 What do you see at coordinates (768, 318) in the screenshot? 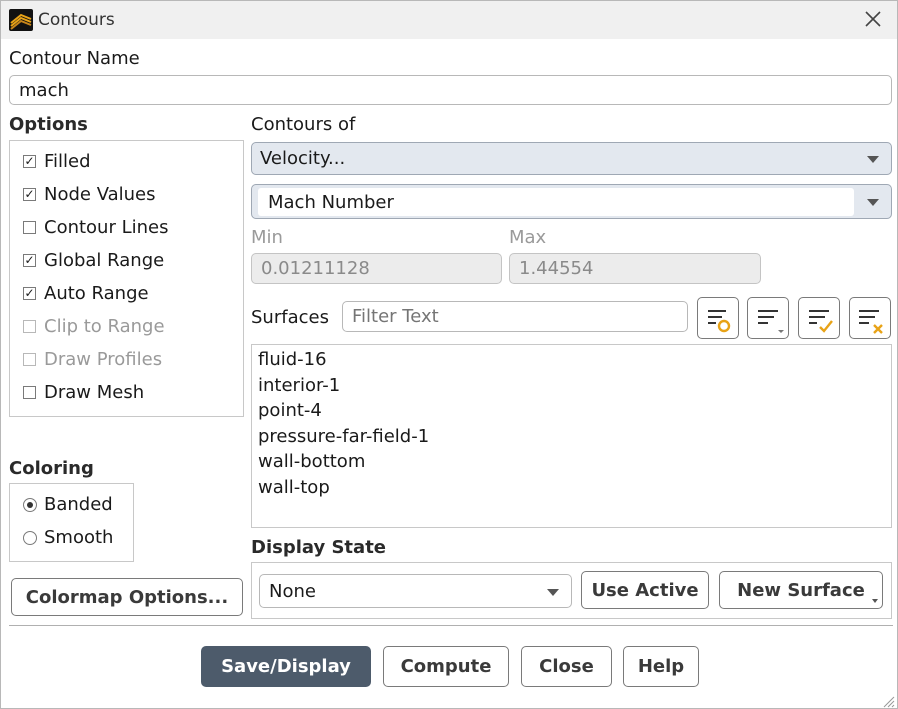
I see `select-all-icon` at bounding box center [768, 318].